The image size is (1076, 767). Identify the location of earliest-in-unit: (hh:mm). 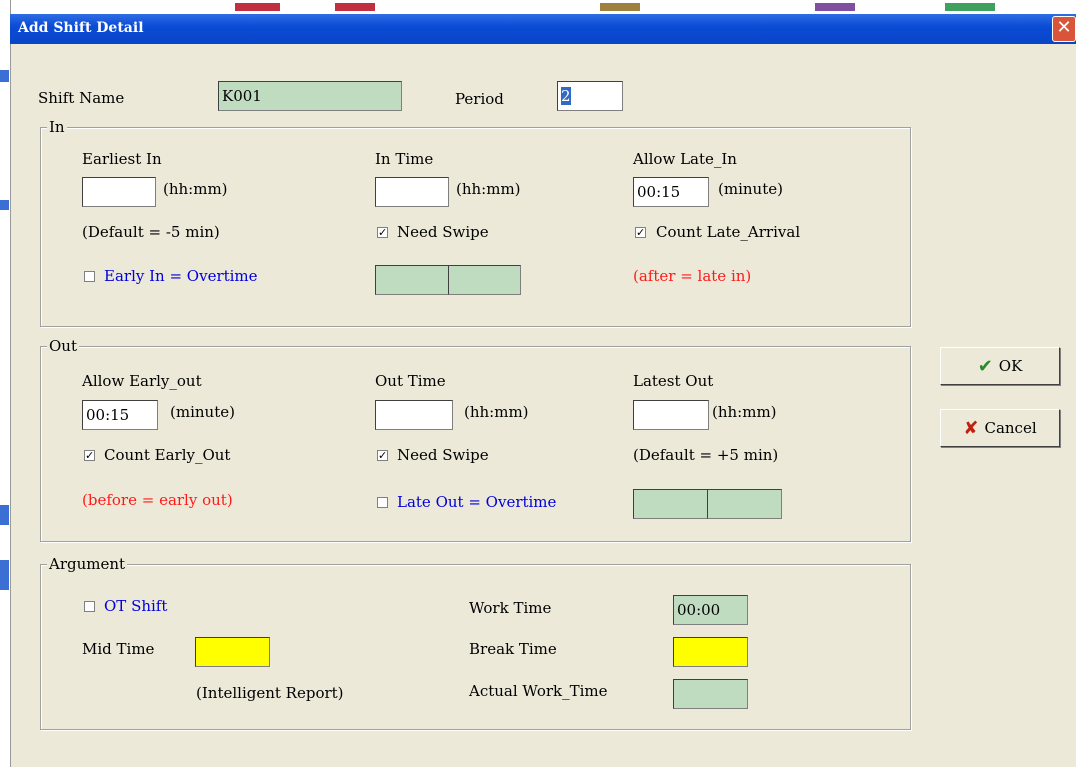
(195, 189).